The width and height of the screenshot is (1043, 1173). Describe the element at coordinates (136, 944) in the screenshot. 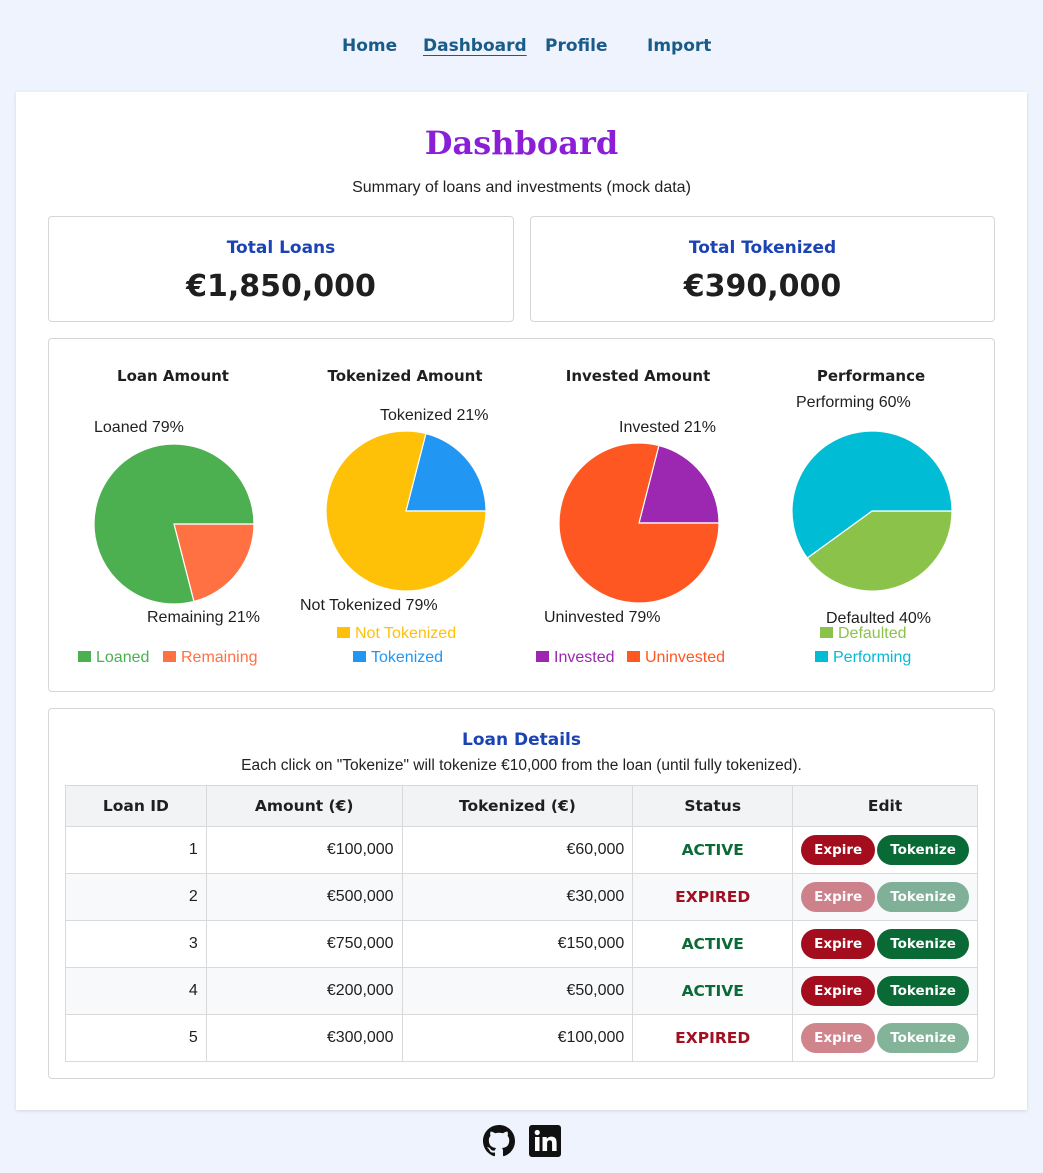

I see `loan-id-cell: 3` at that location.